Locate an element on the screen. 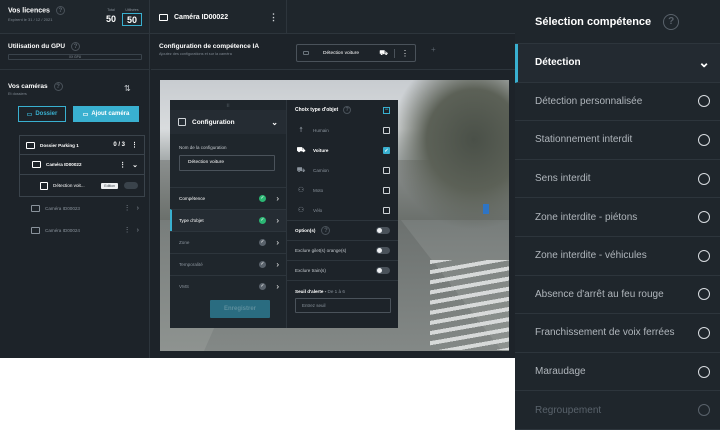 Image resolution: width=720 pixels, height=430 pixels. competence-item: Regroupement is located at coordinates (617, 410).